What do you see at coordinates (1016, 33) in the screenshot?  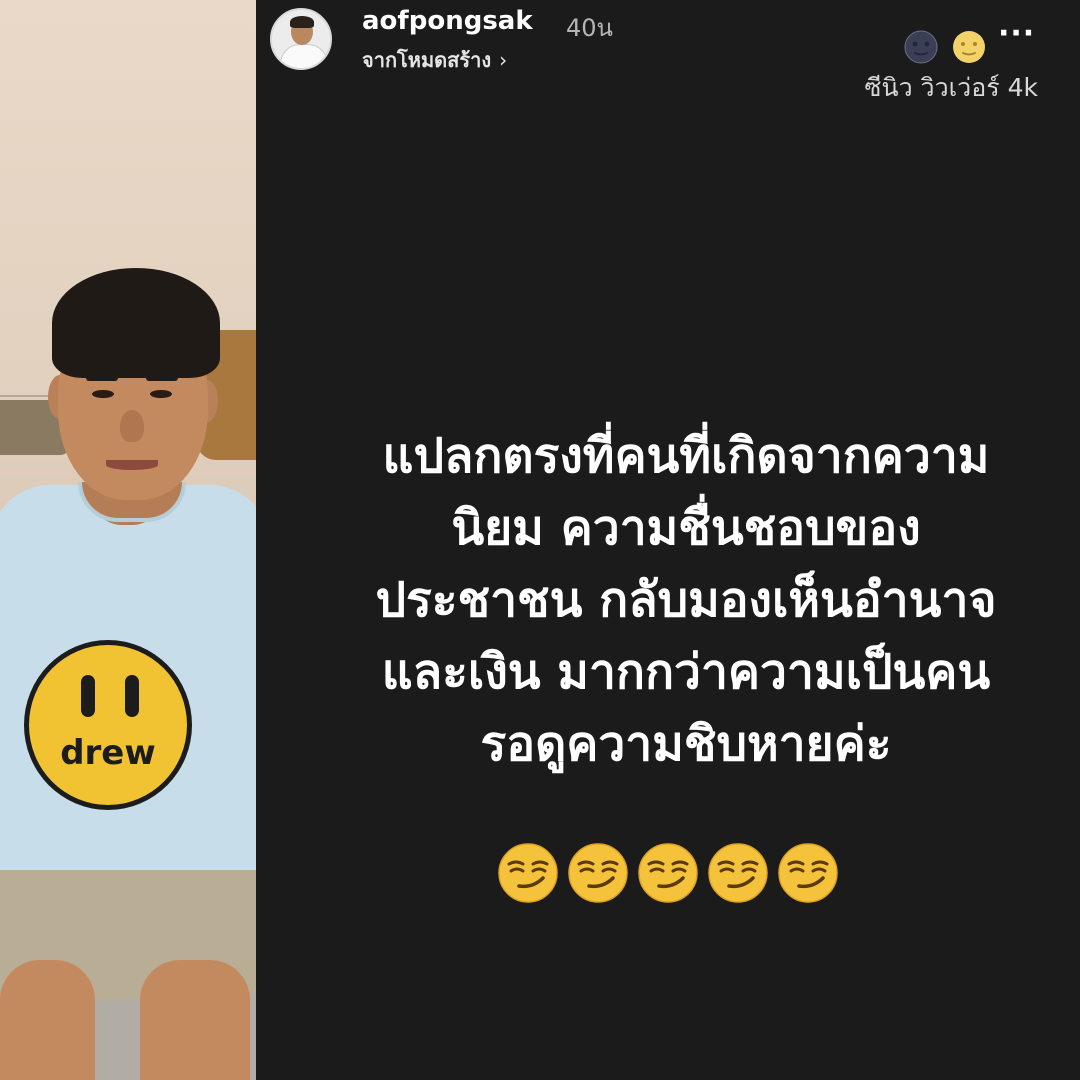 I see `more-options-icon: ···` at bounding box center [1016, 33].